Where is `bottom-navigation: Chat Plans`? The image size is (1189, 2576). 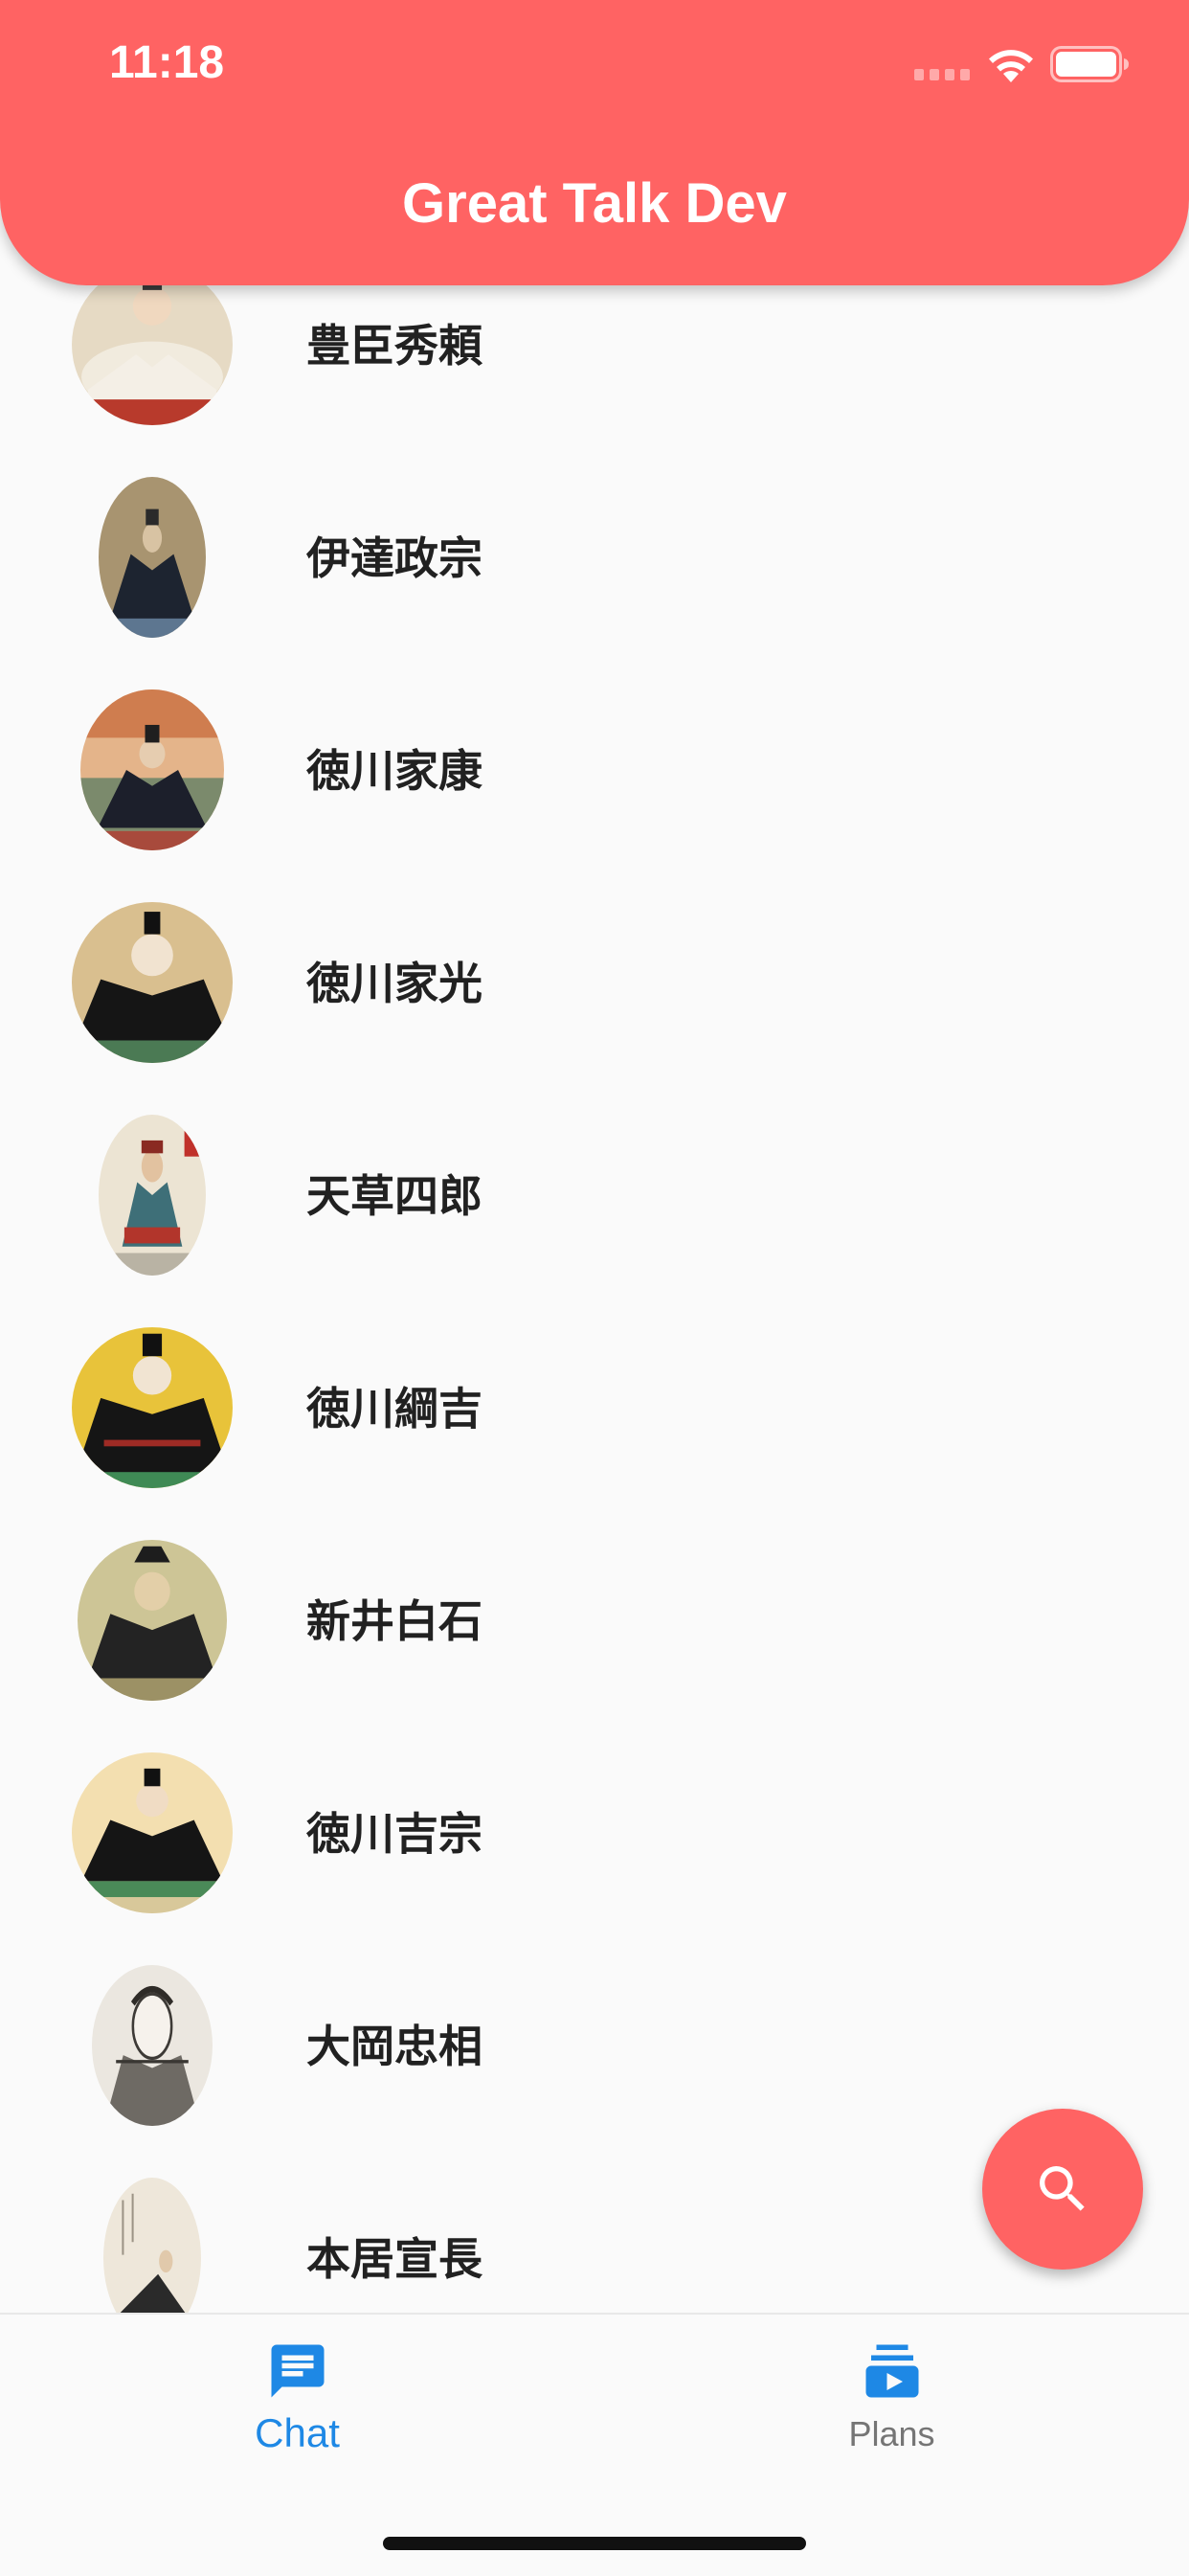 bottom-navigation: Chat Plans is located at coordinates (594, 2444).